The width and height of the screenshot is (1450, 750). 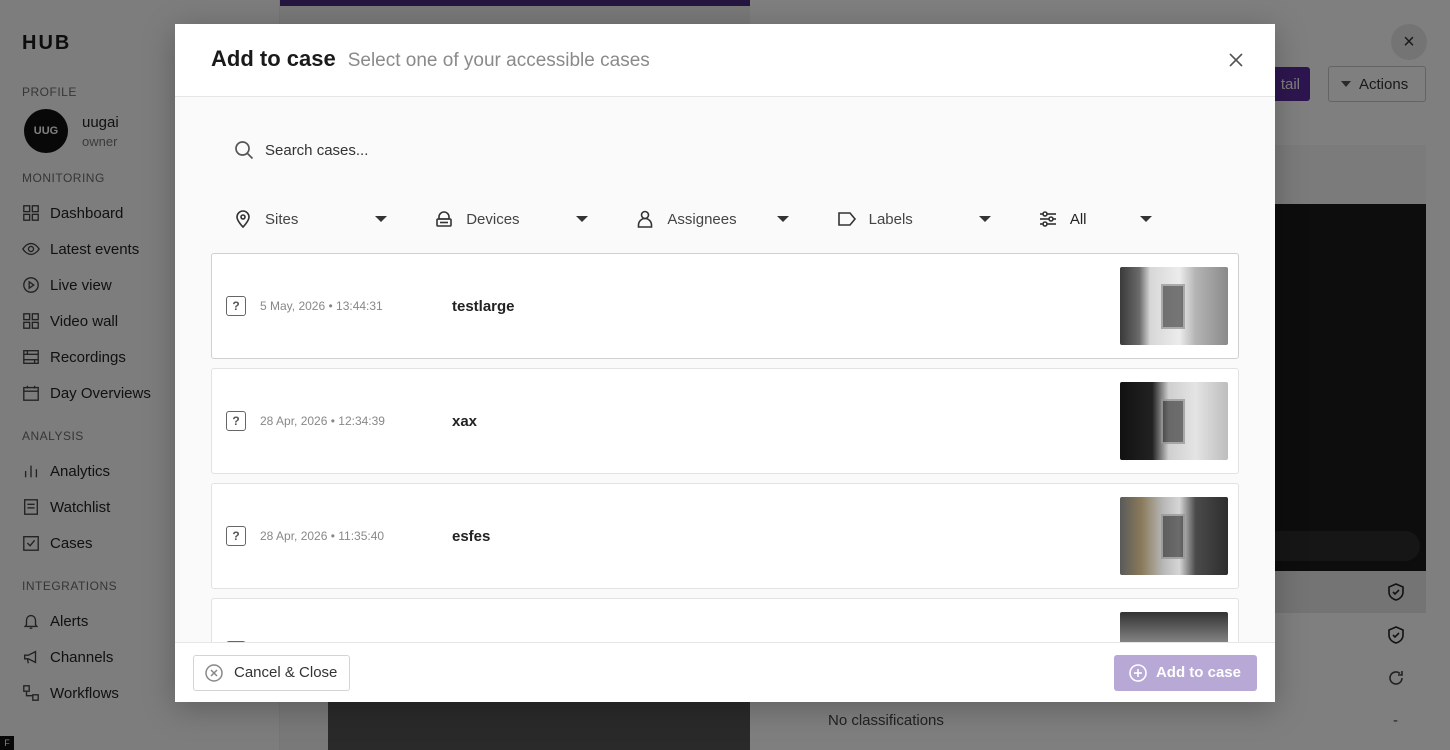 What do you see at coordinates (465, 421) in the screenshot?
I see `case-name: xax` at bounding box center [465, 421].